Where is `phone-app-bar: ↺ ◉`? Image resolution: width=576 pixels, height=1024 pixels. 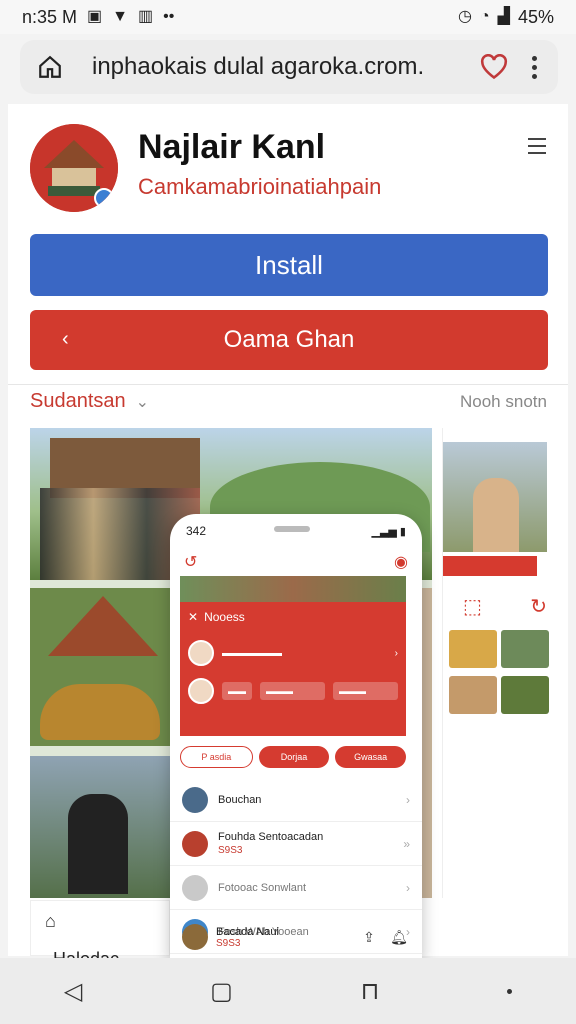
phone-app-bar: ↺ ◉ is located at coordinates (296, 562).